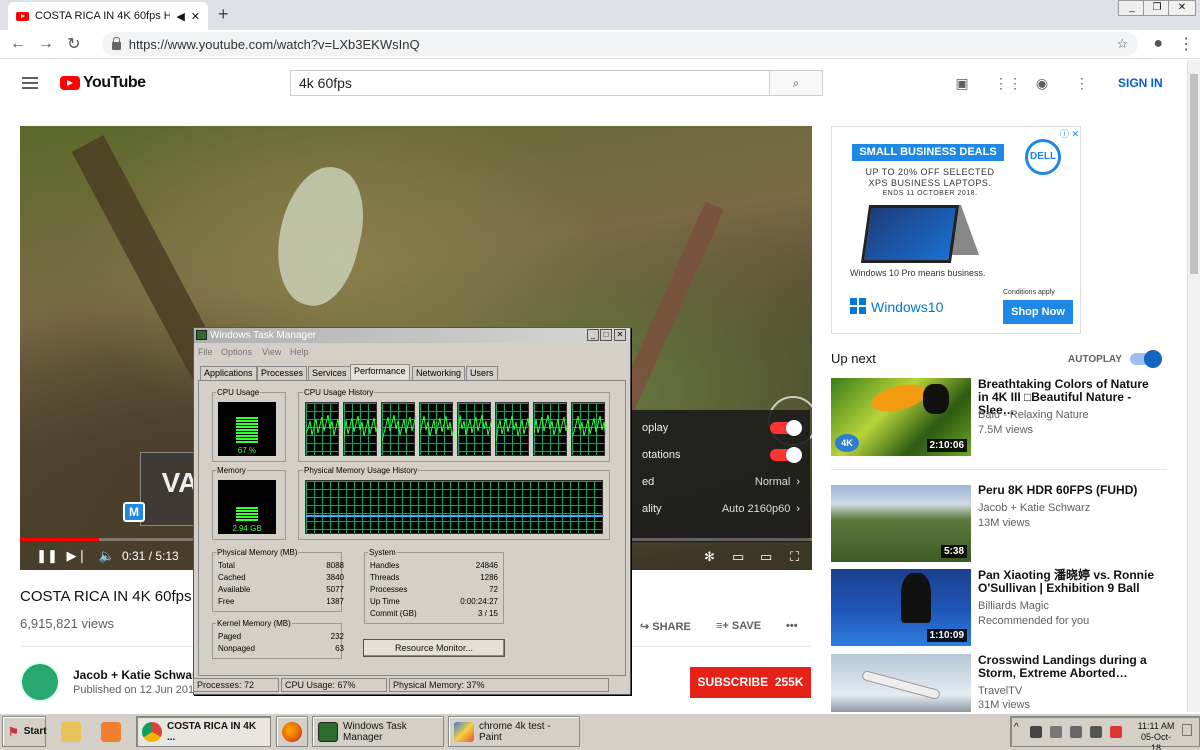 The image size is (1200, 750). Describe the element at coordinates (247, 507) in the screenshot. I see `memory-meter: 2.94 GB` at that location.